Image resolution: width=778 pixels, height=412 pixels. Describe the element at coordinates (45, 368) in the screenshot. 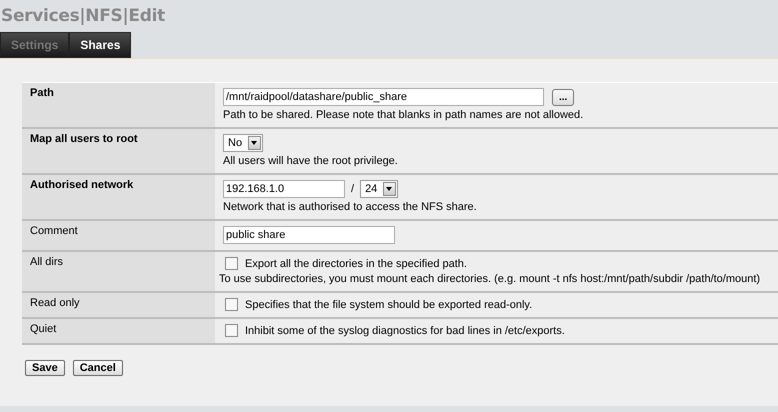

I see `form-button: Save` at that location.